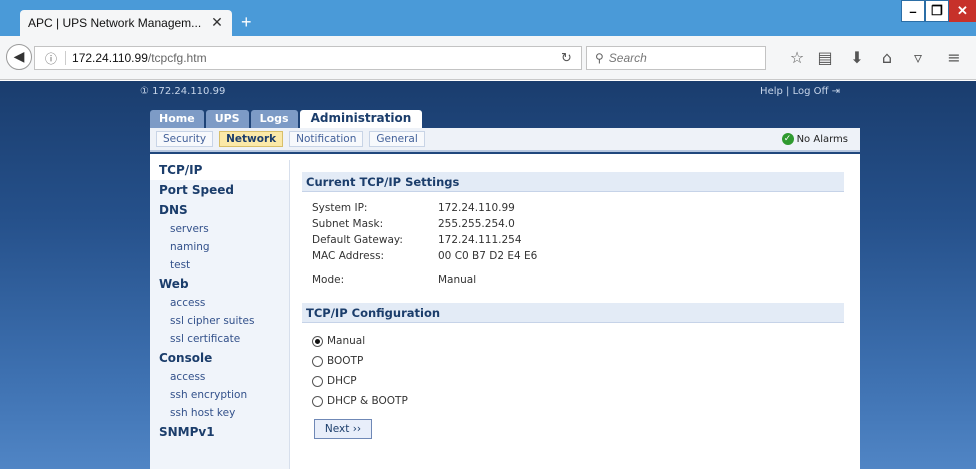 This screenshot has width=976, height=469. Describe the element at coordinates (913, 11) in the screenshot. I see `minimize-icon: –` at that location.